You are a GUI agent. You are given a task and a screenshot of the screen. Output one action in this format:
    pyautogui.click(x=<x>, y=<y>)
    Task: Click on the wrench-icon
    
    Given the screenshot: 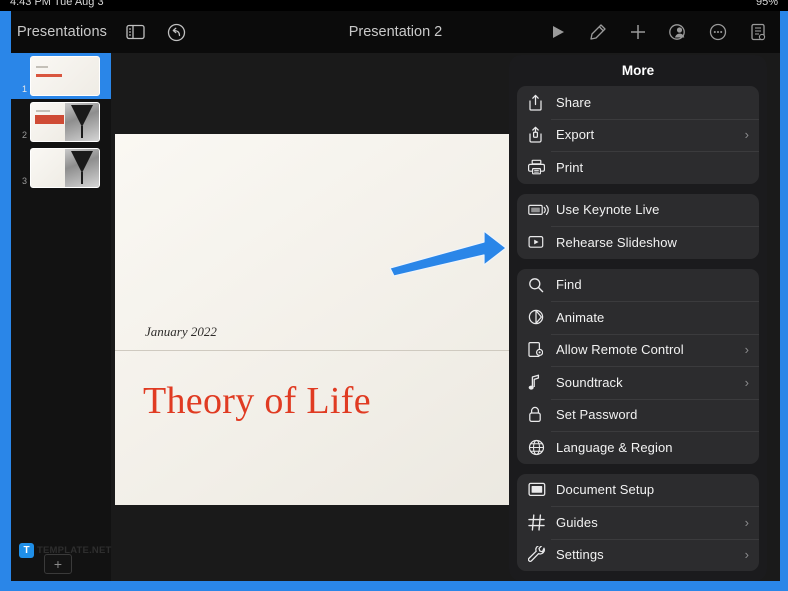 What is the action you would take?
    pyautogui.click(x=538, y=555)
    